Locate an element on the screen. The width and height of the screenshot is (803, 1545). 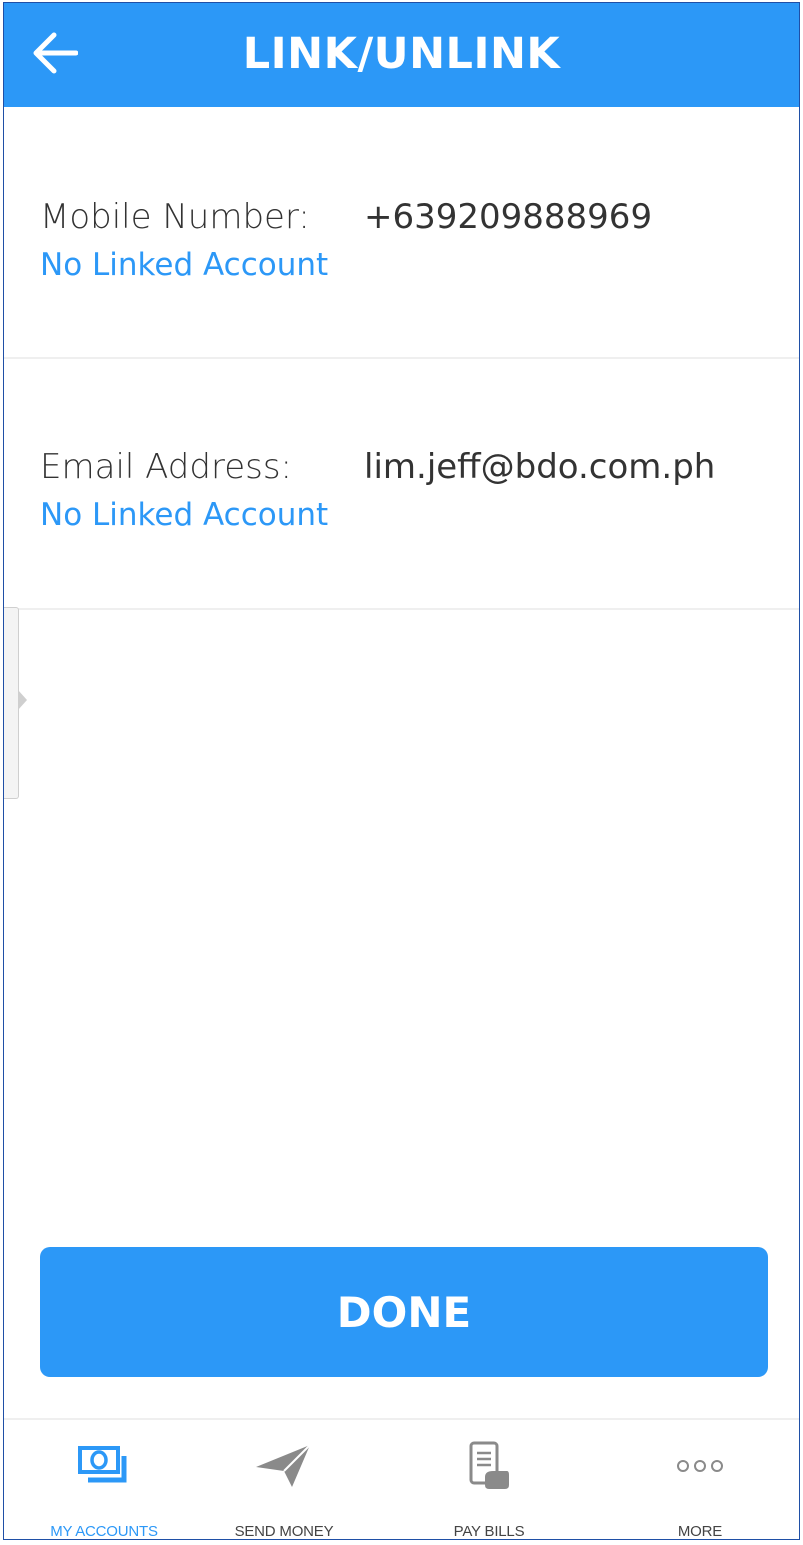
mobile-number-label: Mobile Number: is located at coordinates (175, 217).